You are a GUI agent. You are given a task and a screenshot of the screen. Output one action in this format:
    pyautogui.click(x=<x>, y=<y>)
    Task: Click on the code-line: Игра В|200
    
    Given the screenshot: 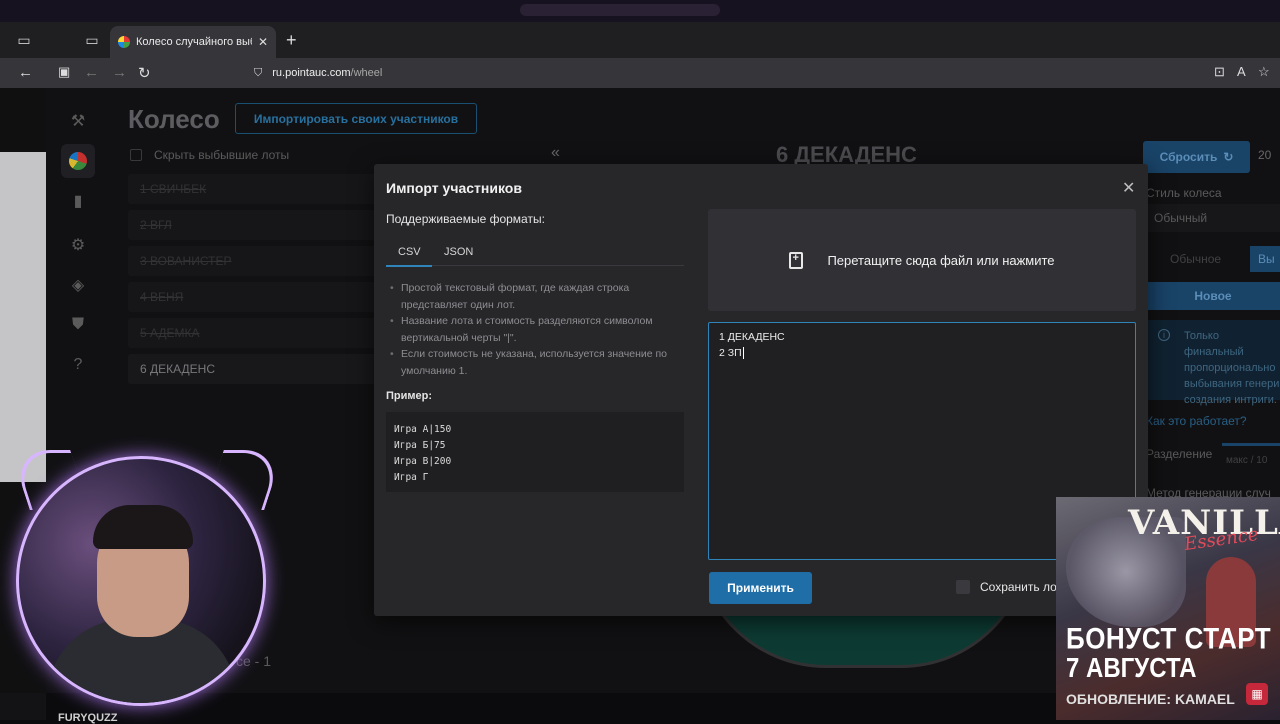 What is the action you would take?
    pyautogui.click(x=423, y=461)
    